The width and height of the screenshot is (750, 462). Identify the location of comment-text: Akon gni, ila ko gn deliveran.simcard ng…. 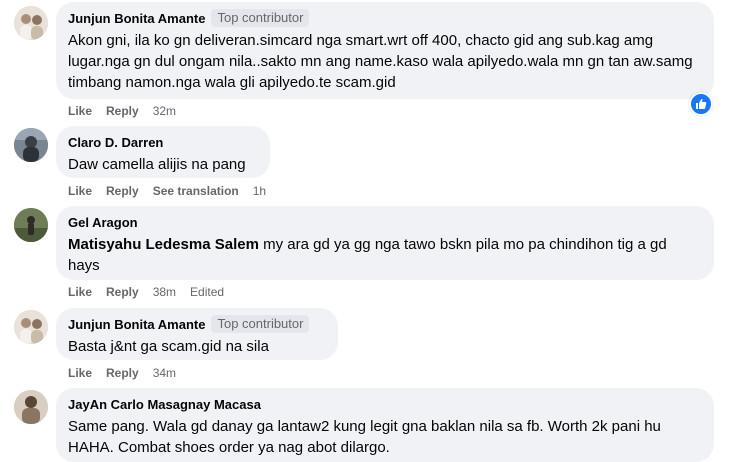
(380, 61).